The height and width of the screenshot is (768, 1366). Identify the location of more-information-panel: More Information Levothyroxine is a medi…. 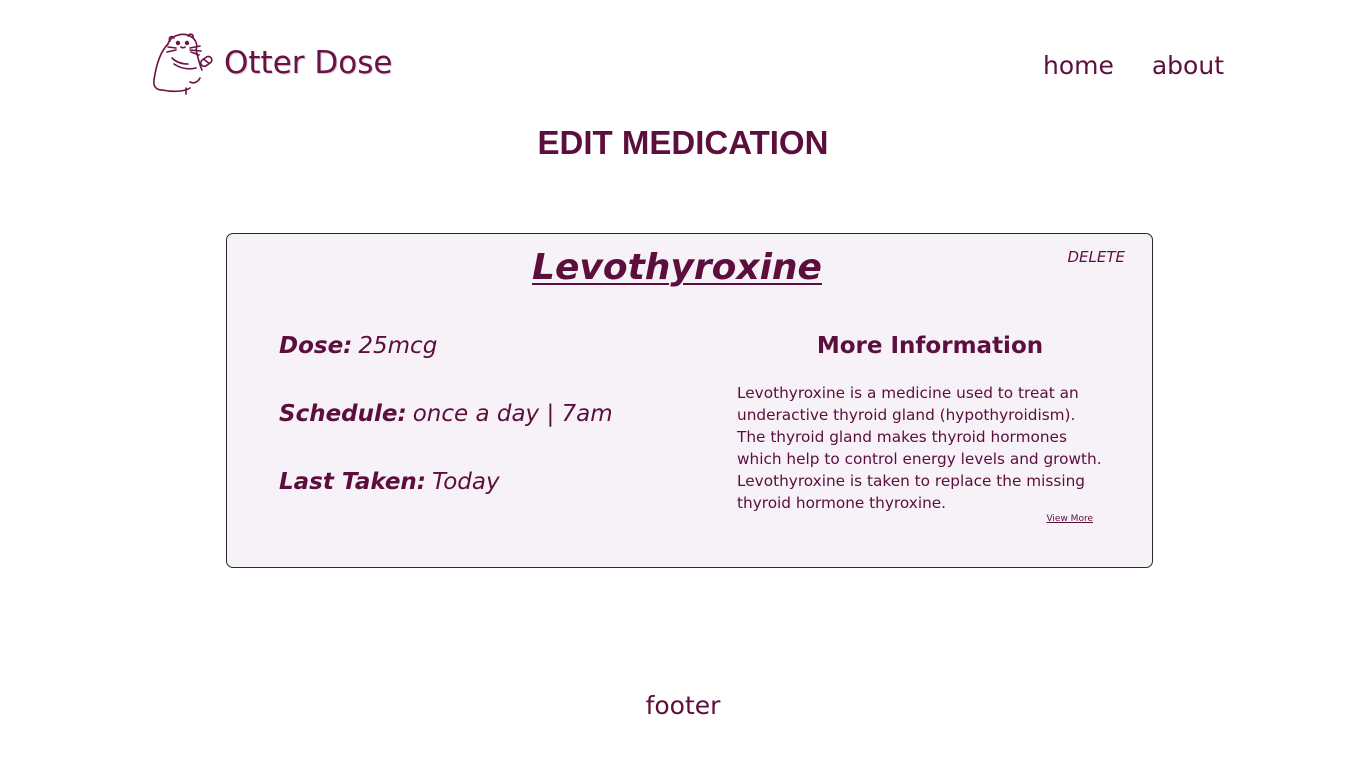
(921, 426).